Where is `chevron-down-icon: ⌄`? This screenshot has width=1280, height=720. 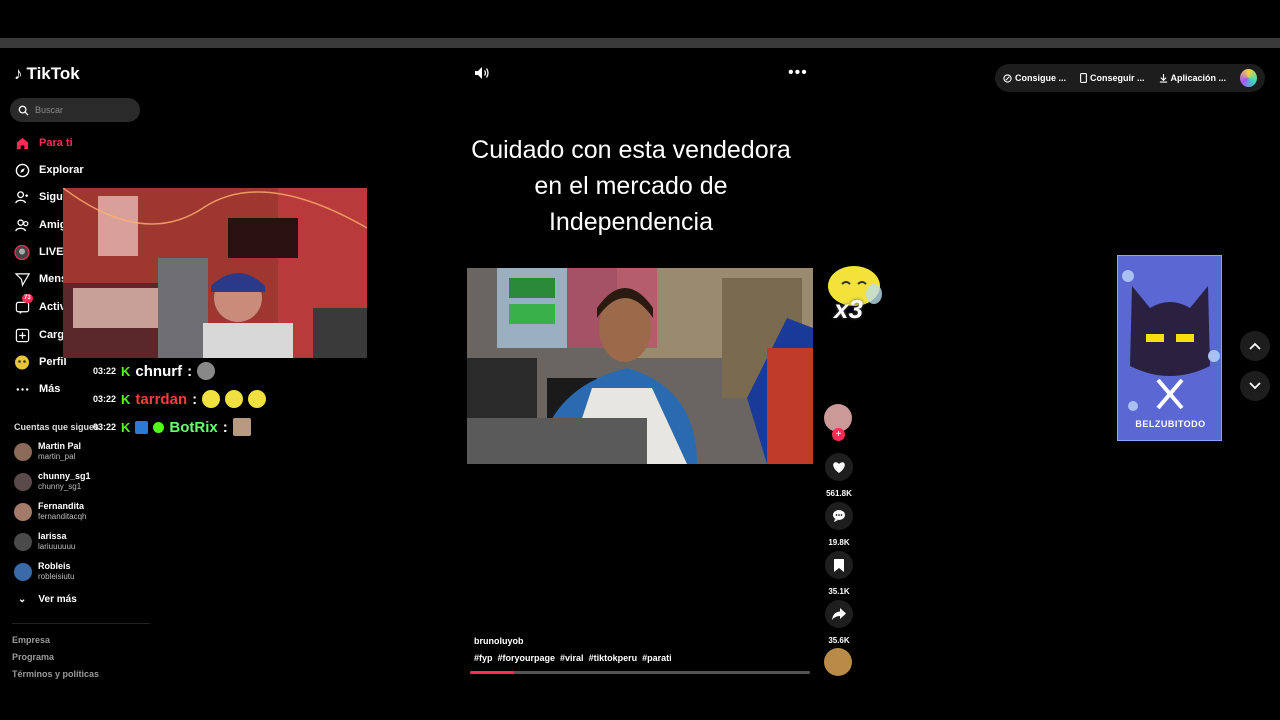 chevron-down-icon: ⌄ is located at coordinates (22, 599).